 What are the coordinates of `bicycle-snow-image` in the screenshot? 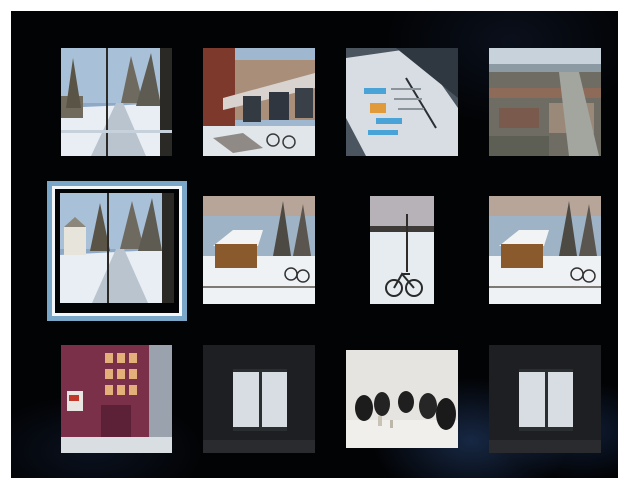 It's located at (402, 250).